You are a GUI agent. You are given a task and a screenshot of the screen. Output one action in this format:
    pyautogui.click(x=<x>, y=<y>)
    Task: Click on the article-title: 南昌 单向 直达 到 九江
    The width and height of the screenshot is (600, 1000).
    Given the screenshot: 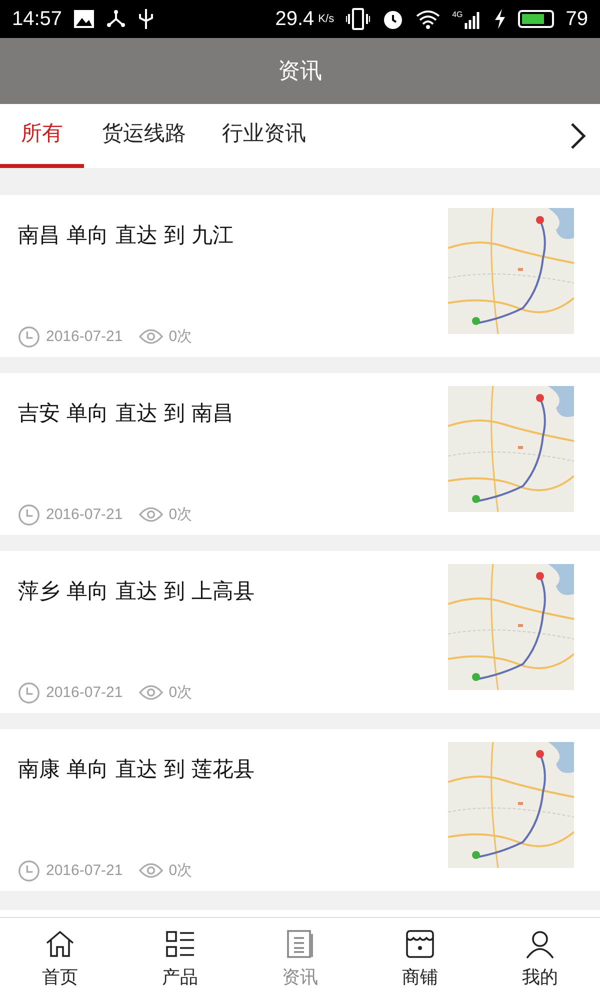 What is the action you would take?
    pyautogui.click(x=126, y=235)
    